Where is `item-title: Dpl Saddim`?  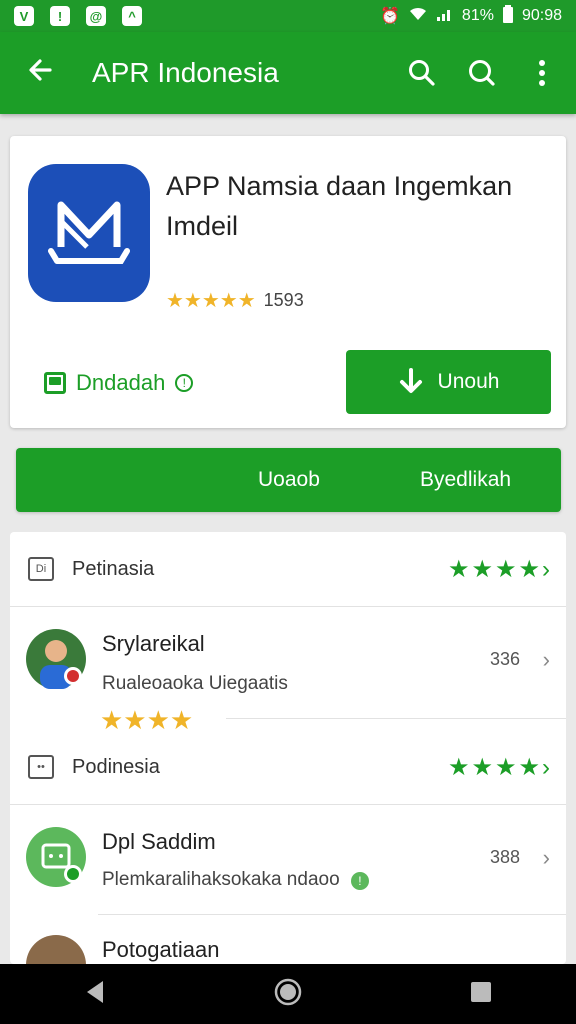 item-title: Dpl Saddim is located at coordinates (159, 841).